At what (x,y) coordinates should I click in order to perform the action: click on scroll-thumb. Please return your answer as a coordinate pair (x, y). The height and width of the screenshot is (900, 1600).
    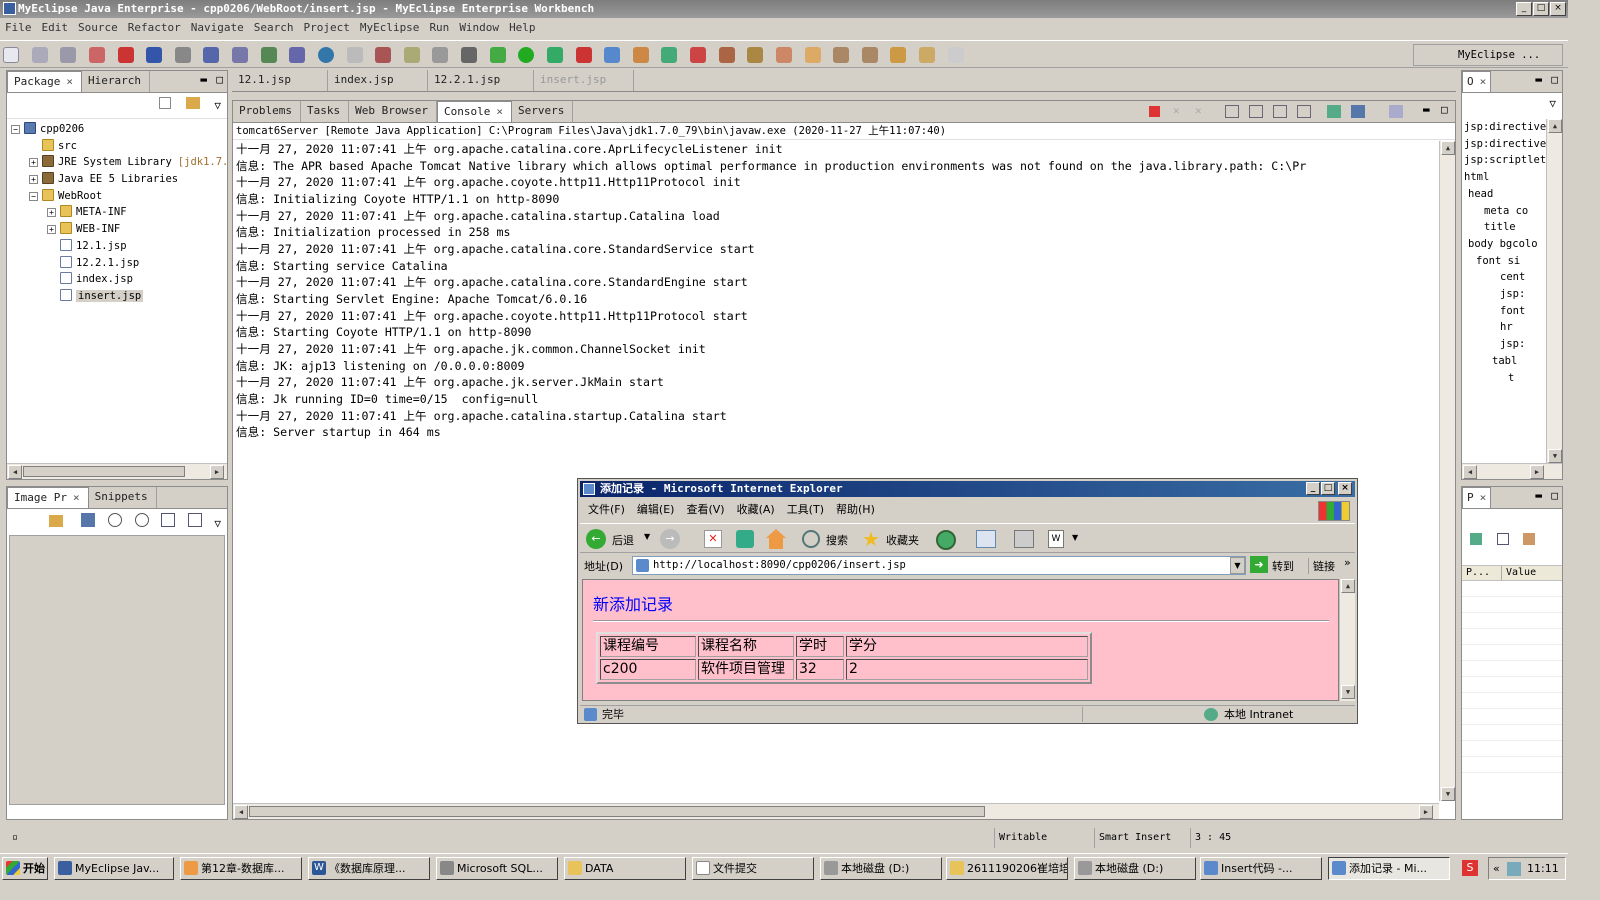
    Looking at the image, I should click on (104, 471).